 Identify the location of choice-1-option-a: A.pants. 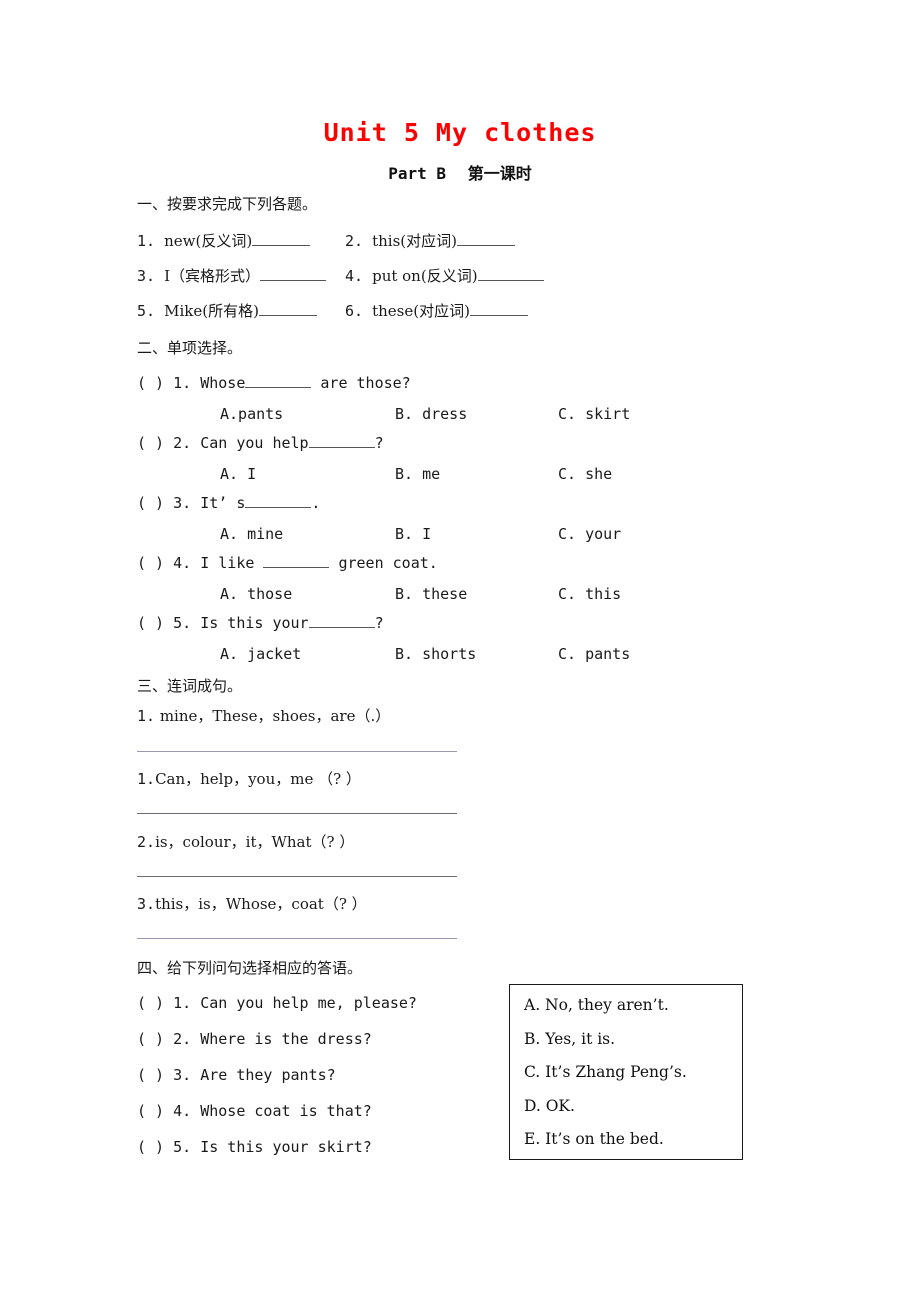
(251, 414).